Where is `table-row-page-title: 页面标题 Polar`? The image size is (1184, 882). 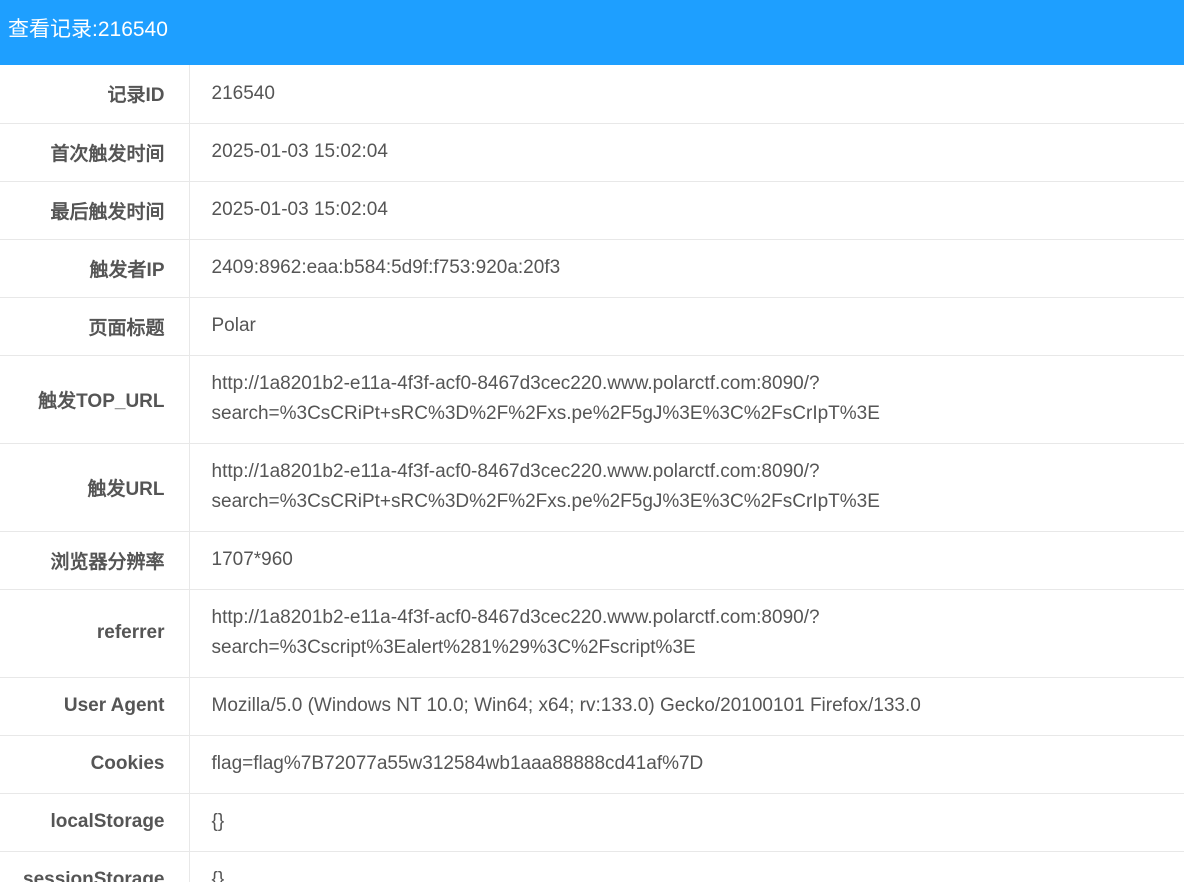 table-row-page-title: 页面标题 Polar is located at coordinates (592, 326).